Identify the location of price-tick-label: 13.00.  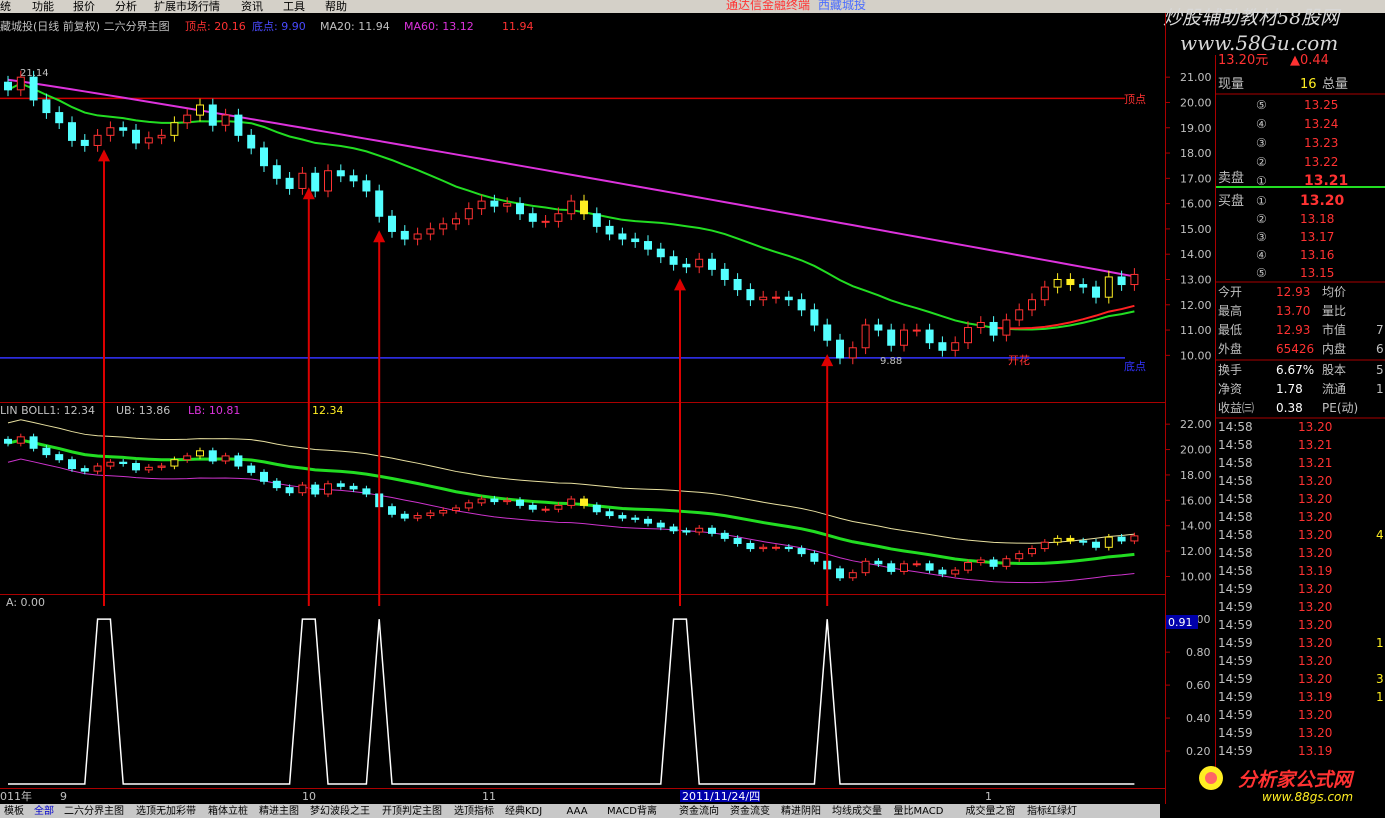
(1196, 279).